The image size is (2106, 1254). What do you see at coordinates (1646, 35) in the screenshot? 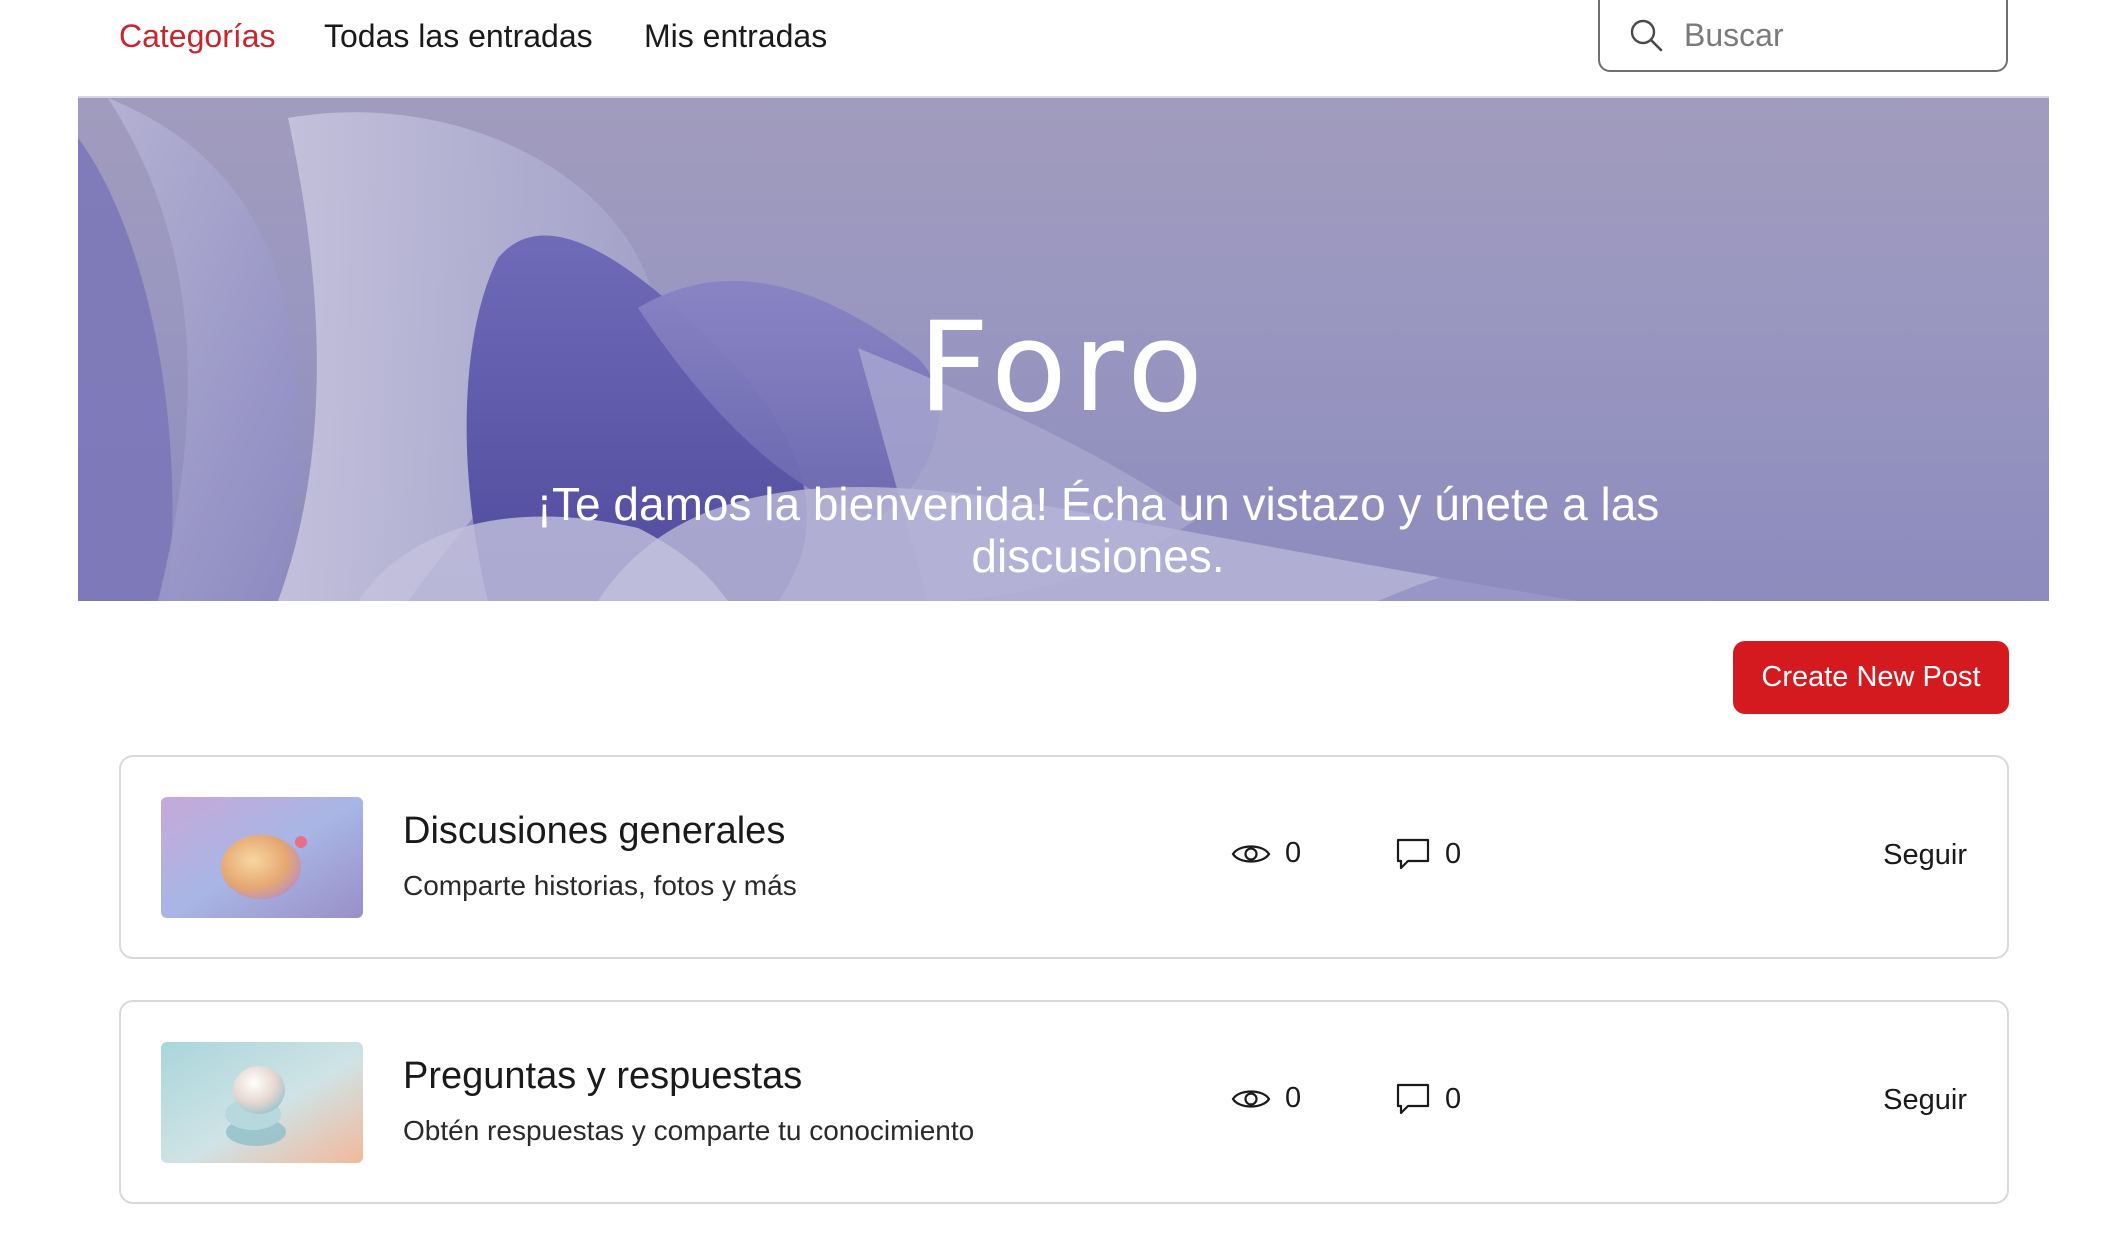
I see `search-icon` at bounding box center [1646, 35].